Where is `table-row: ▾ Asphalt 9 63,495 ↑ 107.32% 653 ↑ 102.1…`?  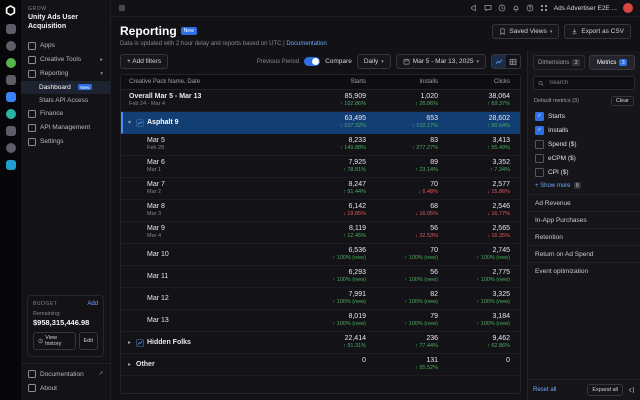
table-row: ▾ Asphalt 9 63,495 ↑ 107.32% 653 ↑ 102.1… is located at coordinates (320, 123).